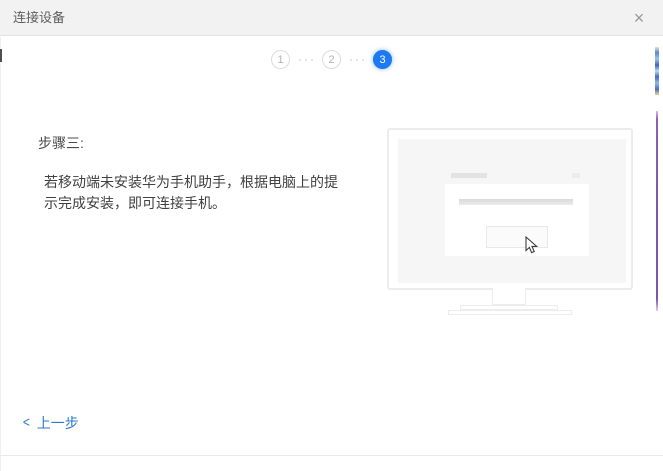 Image resolution: width=663 pixels, height=471 pixels. What do you see at coordinates (382, 59) in the screenshot?
I see `step-3-indicator-active: 3` at bounding box center [382, 59].